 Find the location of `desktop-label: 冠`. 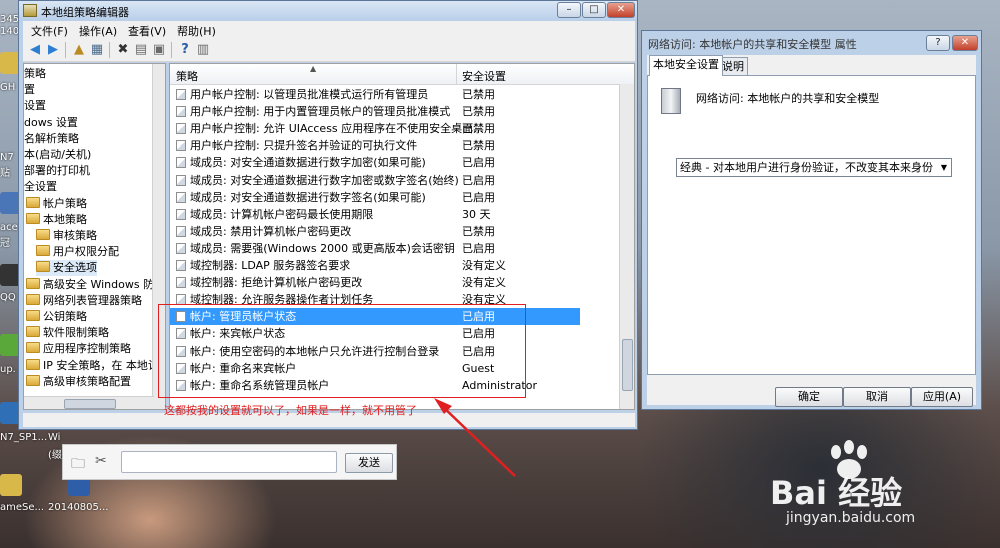

desktop-label: 冠 is located at coordinates (5, 243).